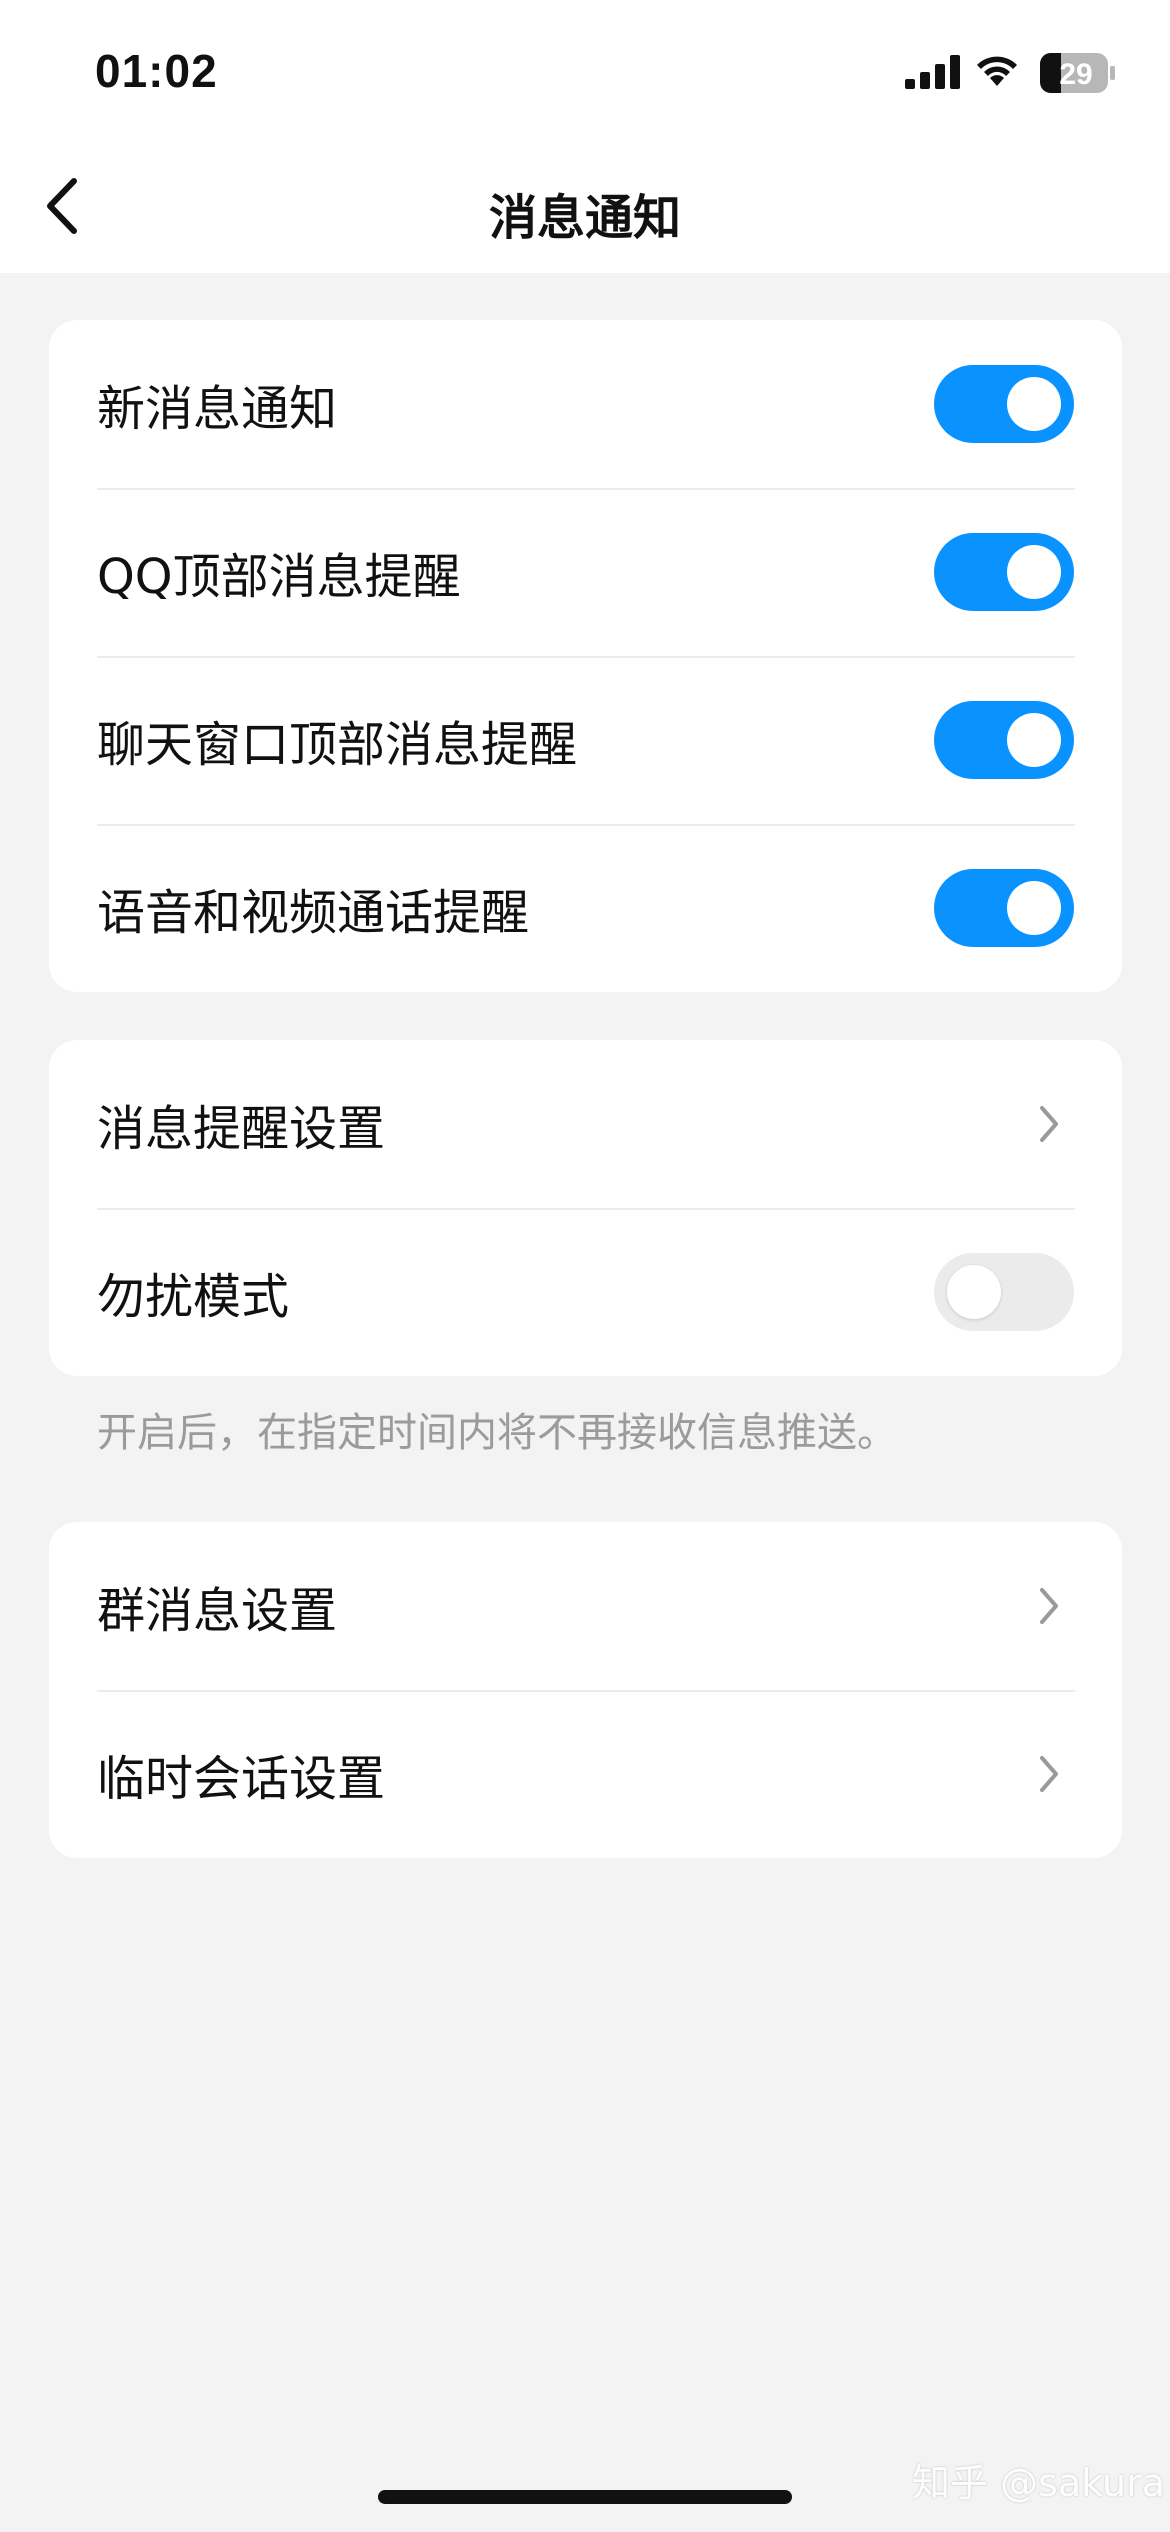 Image resolution: width=1170 pixels, height=2532 pixels. I want to click on setting-row-temp-session: 临时会话设置, so click(585, 1774).